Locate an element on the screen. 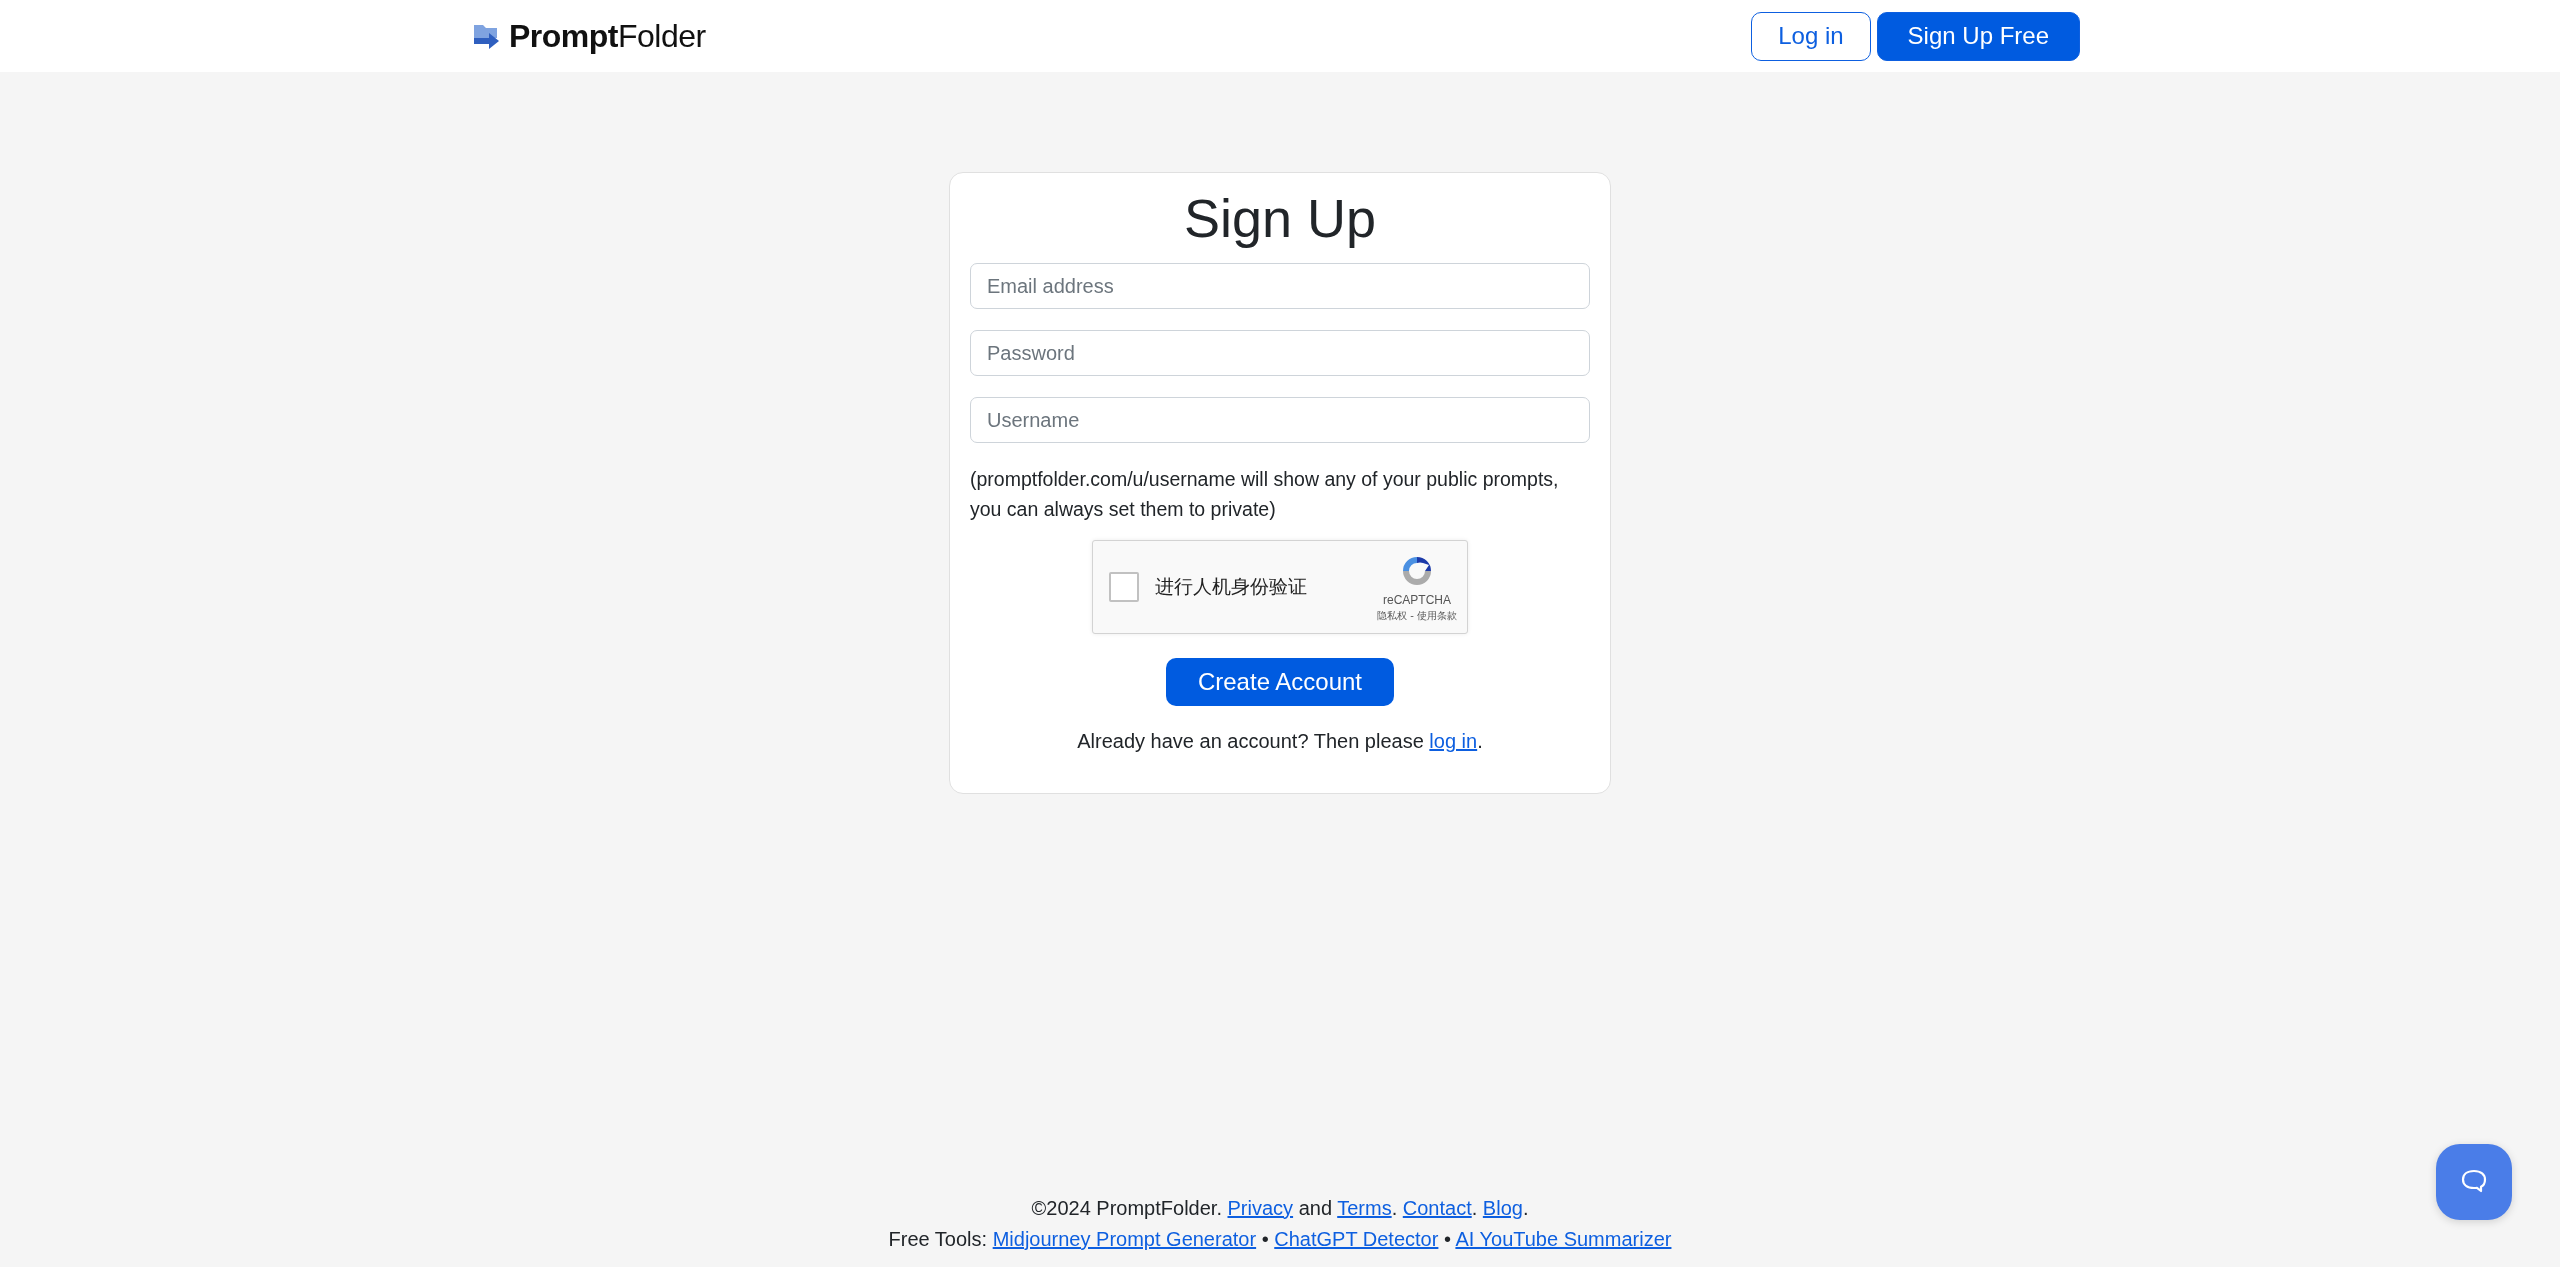 The image size is (2560, 1267). link: Blog is located at coordinates (1502, 1208).